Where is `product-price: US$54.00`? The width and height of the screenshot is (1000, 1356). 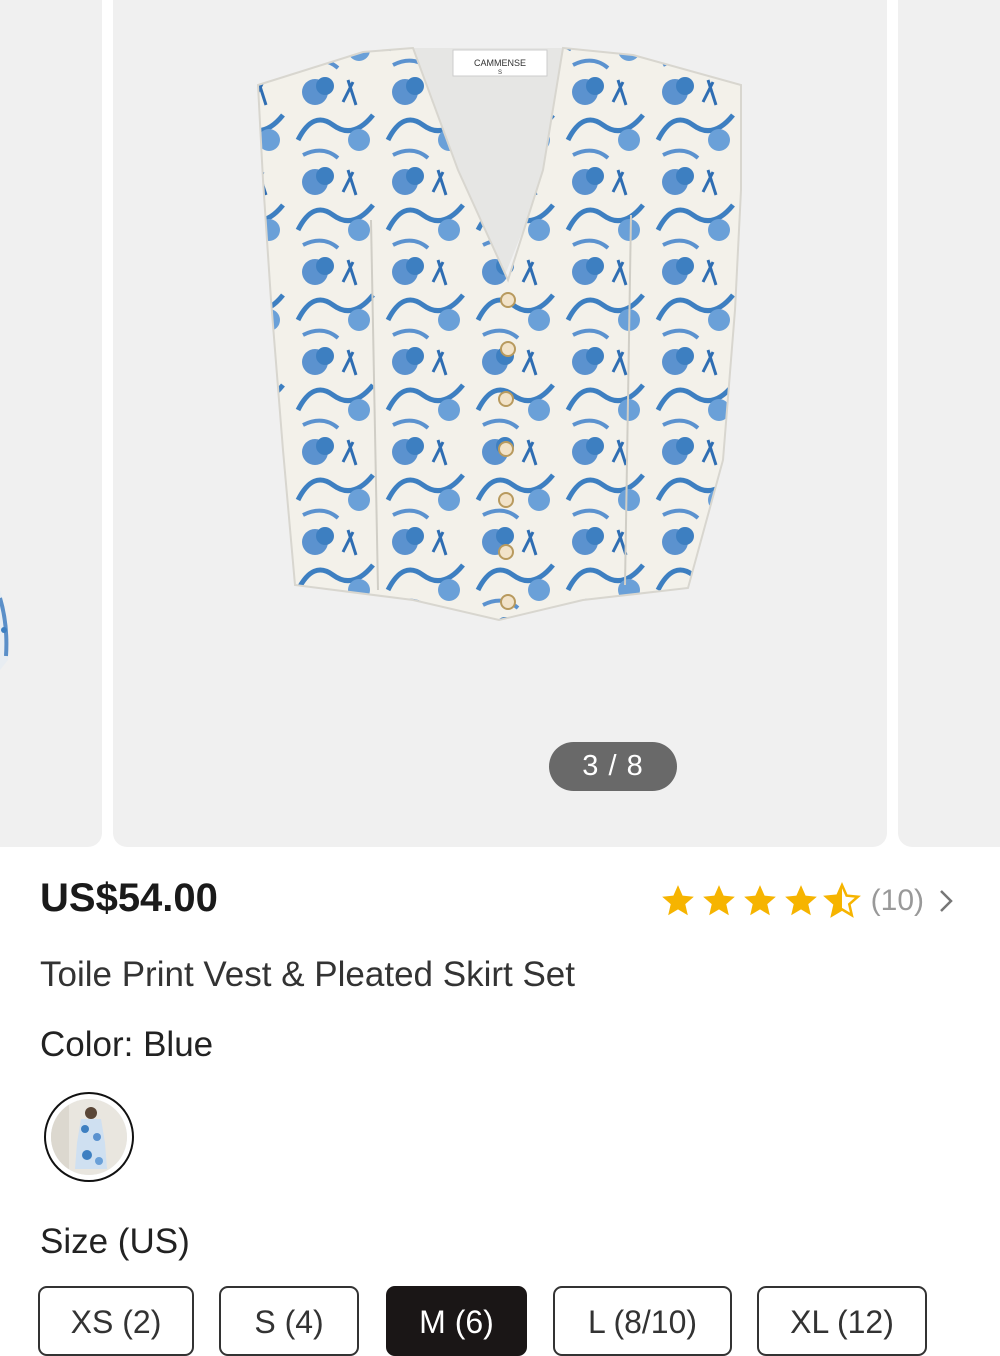
product-price: US$54.00 is located at coordinates (129, 898).